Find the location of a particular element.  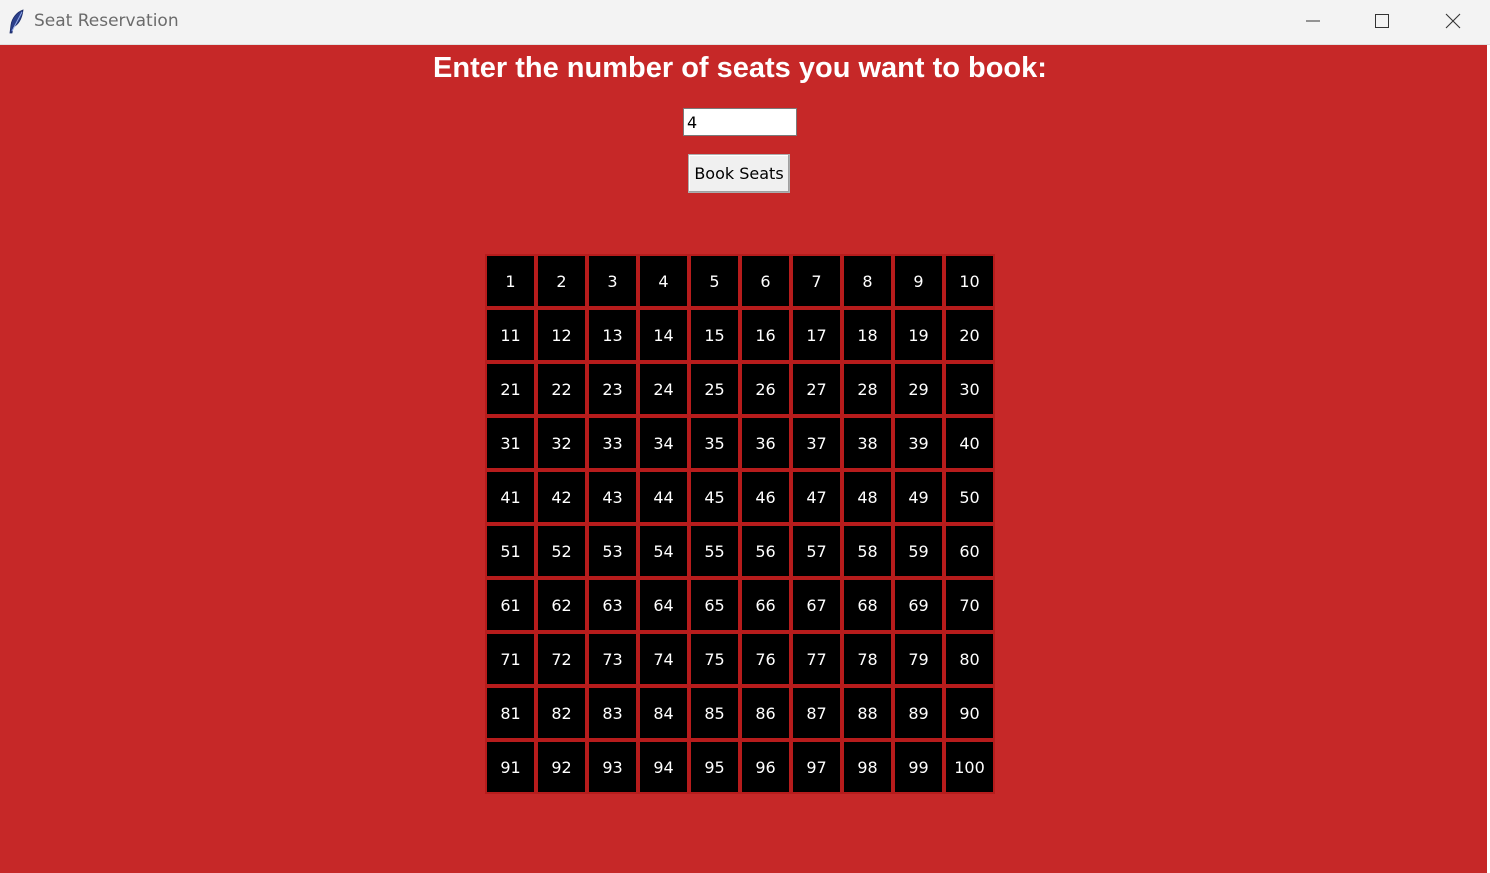

seat-button: 64 is located at coordinates (663, 605).